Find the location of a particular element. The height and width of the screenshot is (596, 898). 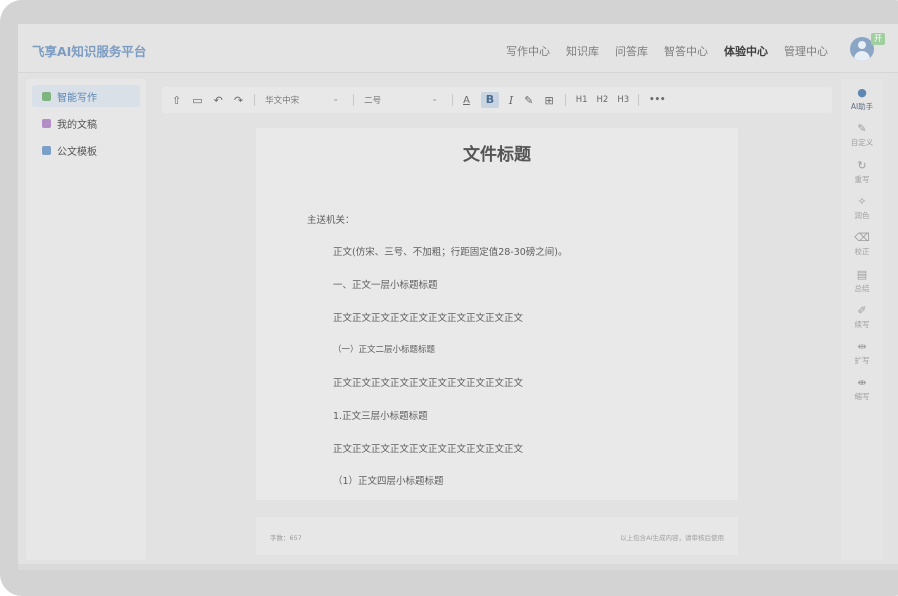

sidebar-item-templates: 公文模板 is located at coordinates (86, 150).